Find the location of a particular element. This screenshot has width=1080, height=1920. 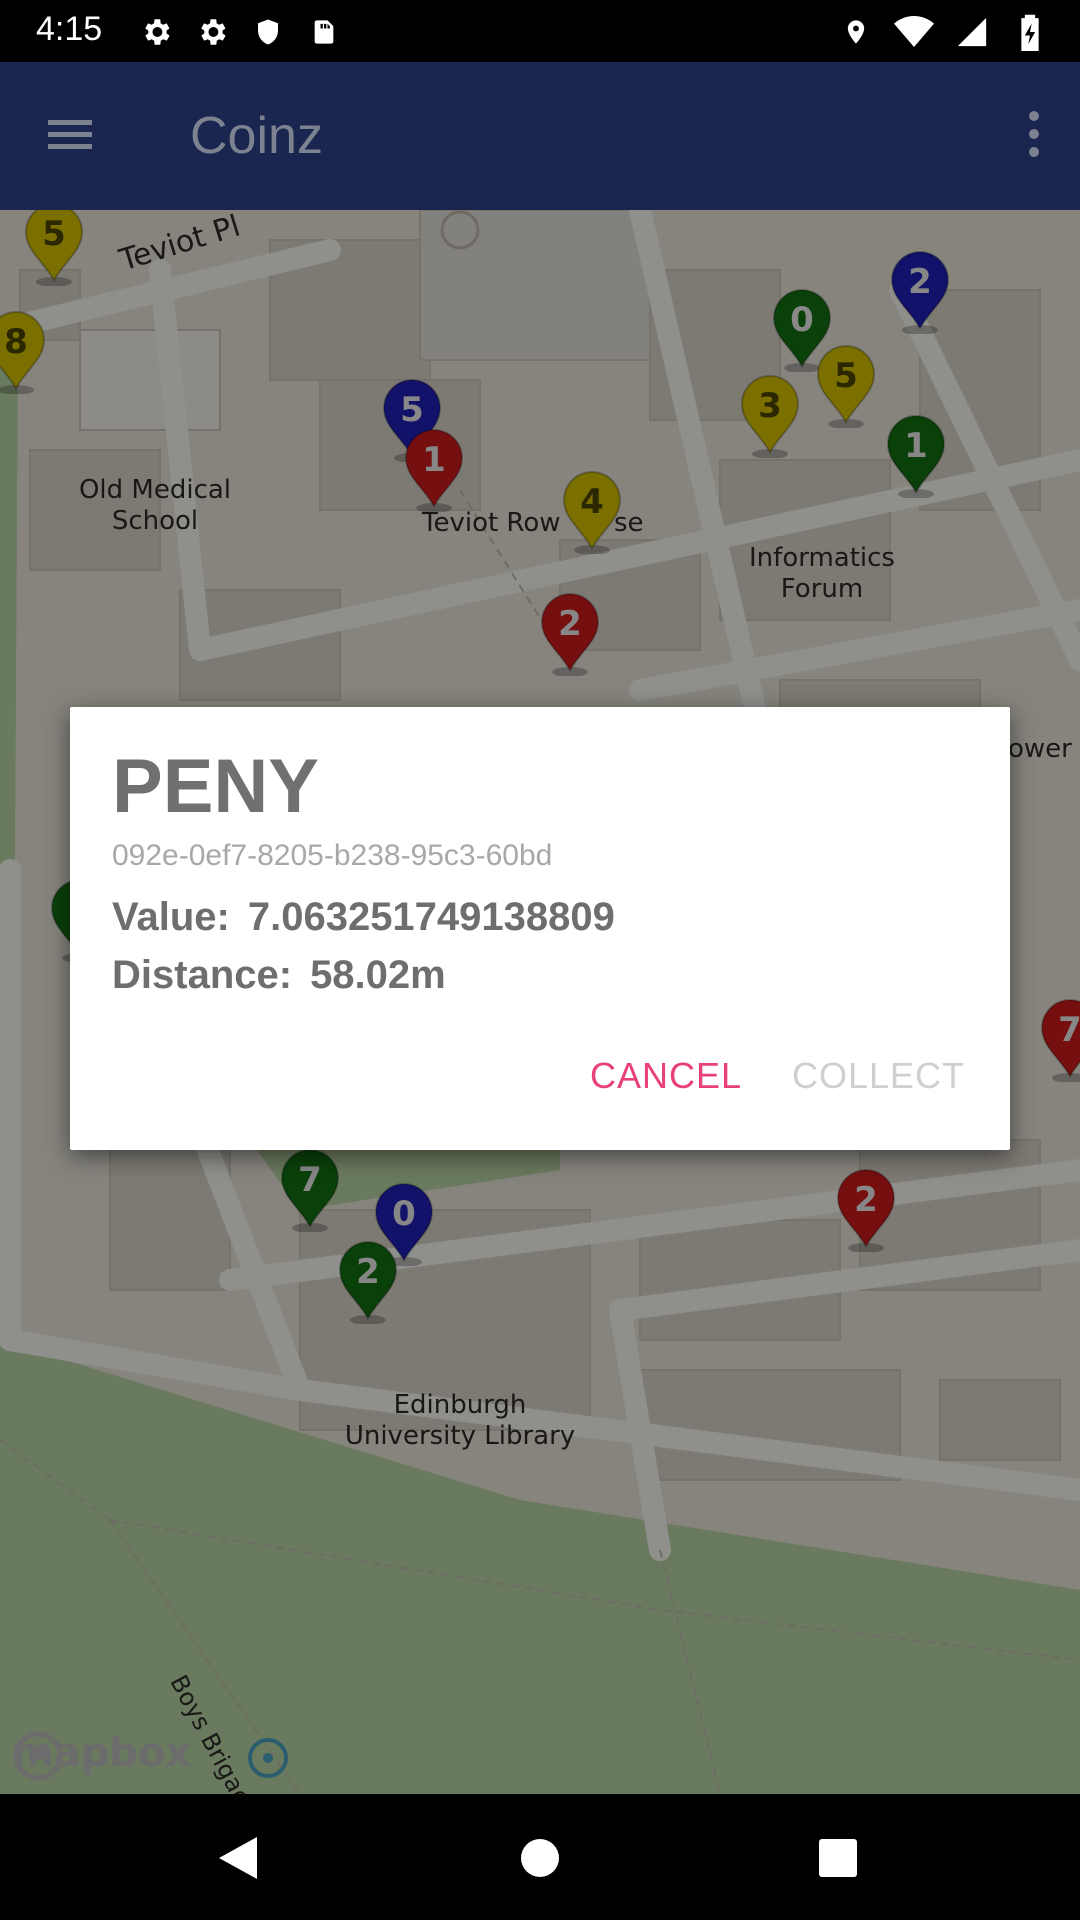

back-icon is located at coordinates (238, 1858).